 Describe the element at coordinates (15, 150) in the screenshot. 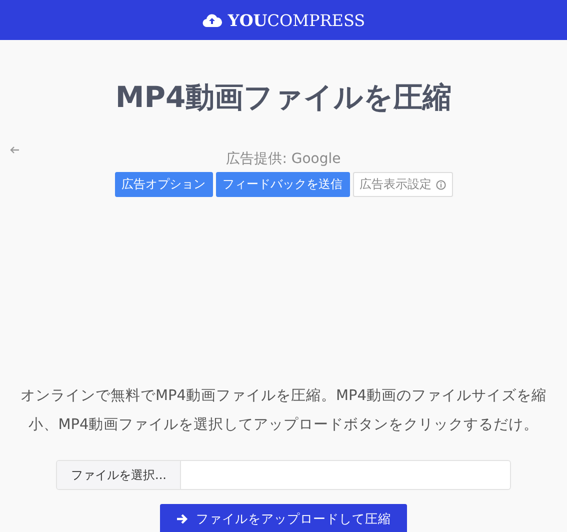

I see `back-arrow-icon` at that location.